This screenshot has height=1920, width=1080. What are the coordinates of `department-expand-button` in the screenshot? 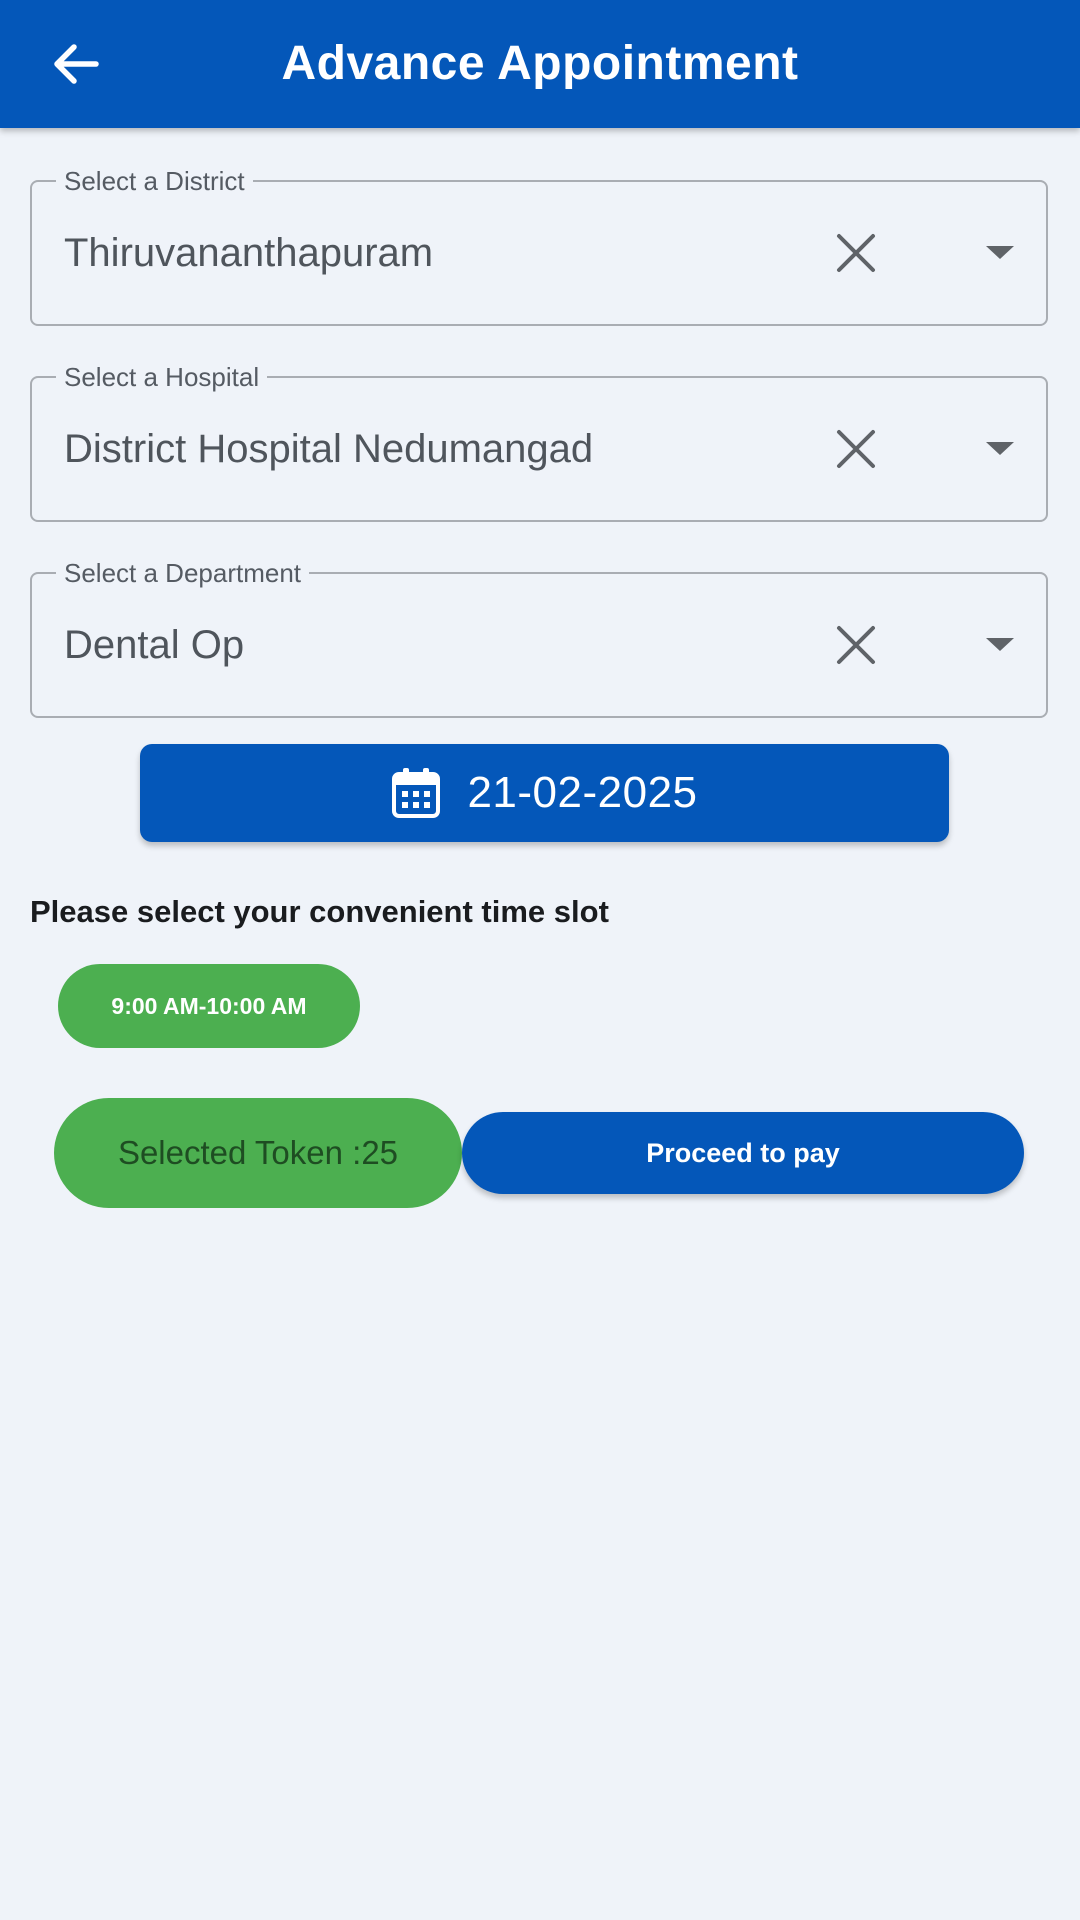 It's located at (1000, 645).